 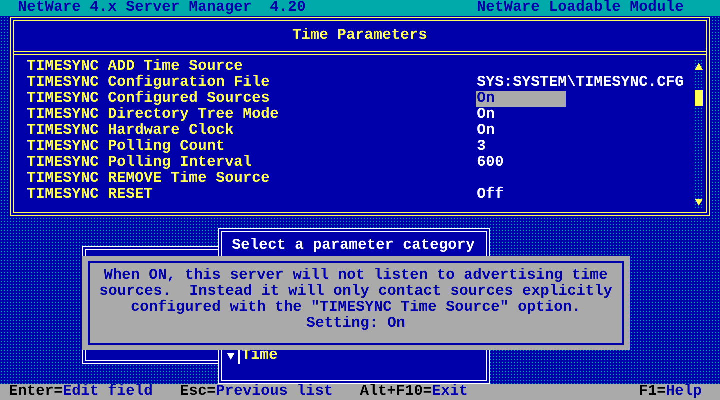 I want to click on parameter-name: TIMESYNC Directory Tree Mode, so click(x=251, y=115).